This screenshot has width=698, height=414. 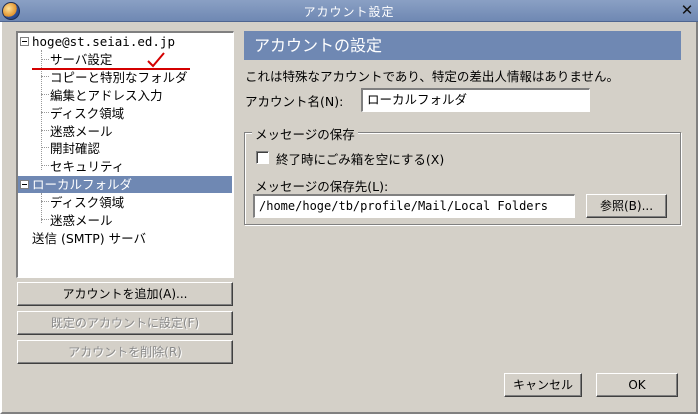 What do you see at coordinates (305, 133) in the screenshot?
I see `message-storage-group-label: メッセージの保存` at bounding box center [305, 133].